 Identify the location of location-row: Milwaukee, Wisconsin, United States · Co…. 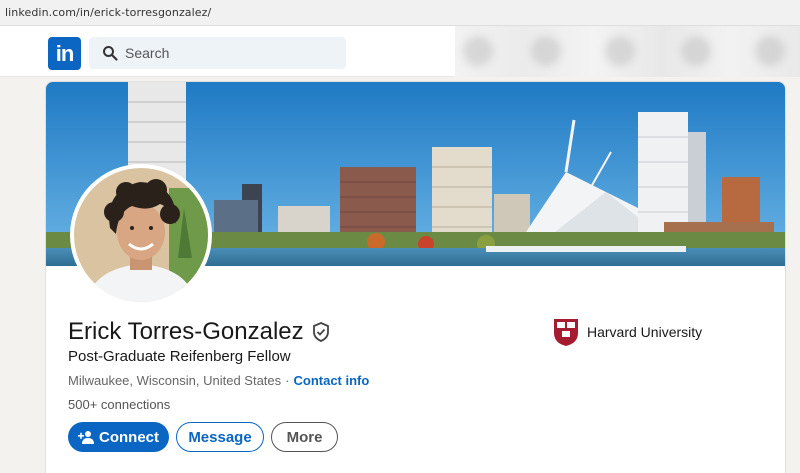
(218, 380).